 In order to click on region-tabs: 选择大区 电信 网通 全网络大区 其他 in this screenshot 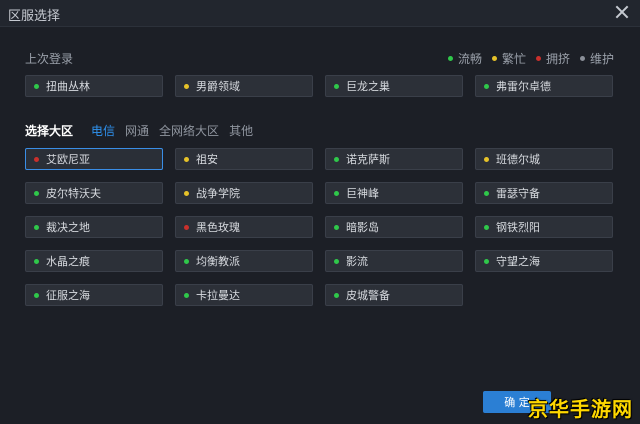, I will do `click(139, 130)`.